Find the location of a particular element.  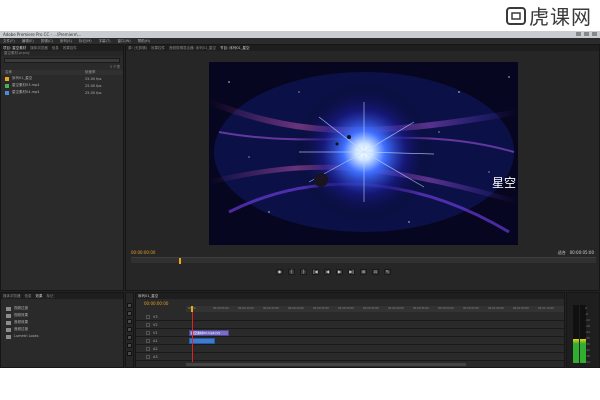

track-lane-v3 is located at coordinates (375, 317).